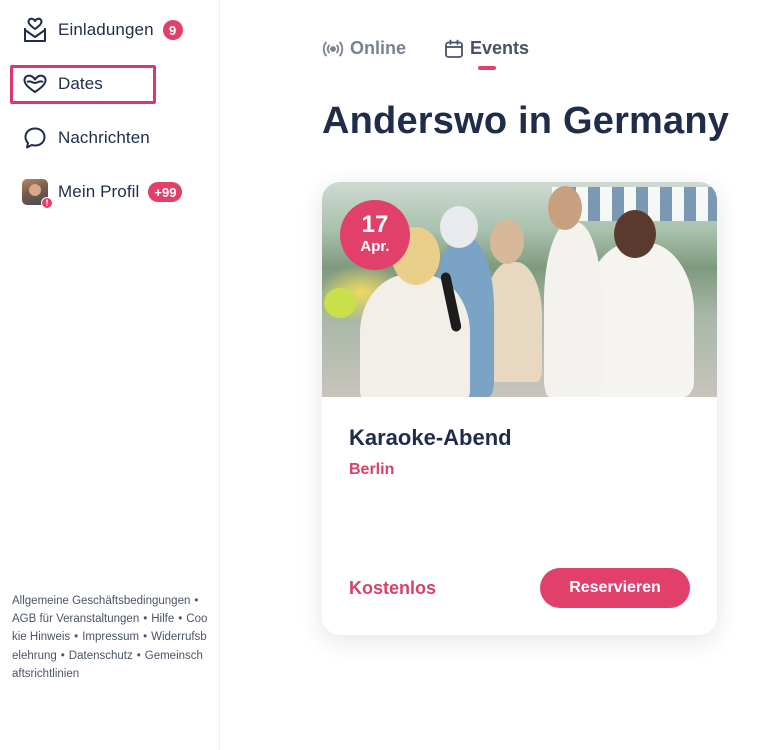  Describe the element at coordinates (372, 469) in the screenshot. I see `event-city: Berlin` at that location.